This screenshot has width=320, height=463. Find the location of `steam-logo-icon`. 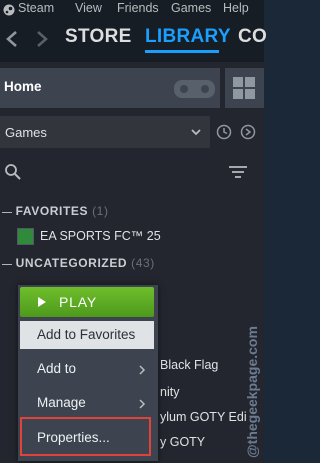

steam-logo-icon is located at coordinates (9, 10).